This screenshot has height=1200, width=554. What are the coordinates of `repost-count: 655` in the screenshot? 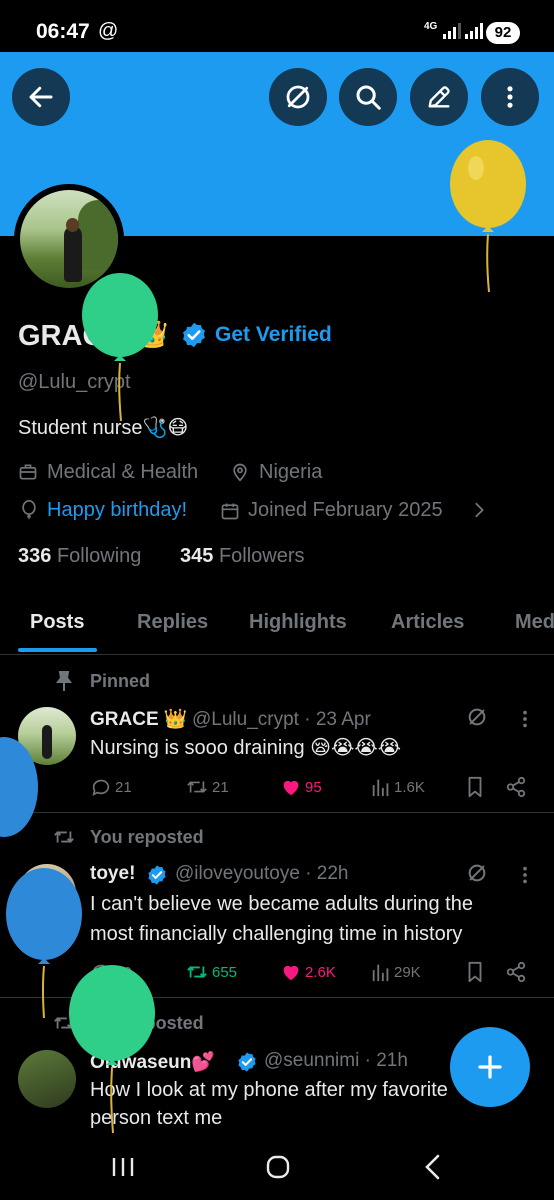 It's located at (225, 972).